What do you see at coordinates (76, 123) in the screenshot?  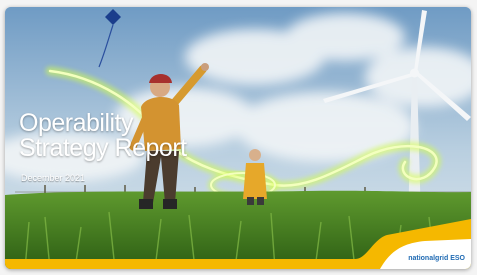 I see `report-title-line1: Operability` at bounding box center [76, 123].